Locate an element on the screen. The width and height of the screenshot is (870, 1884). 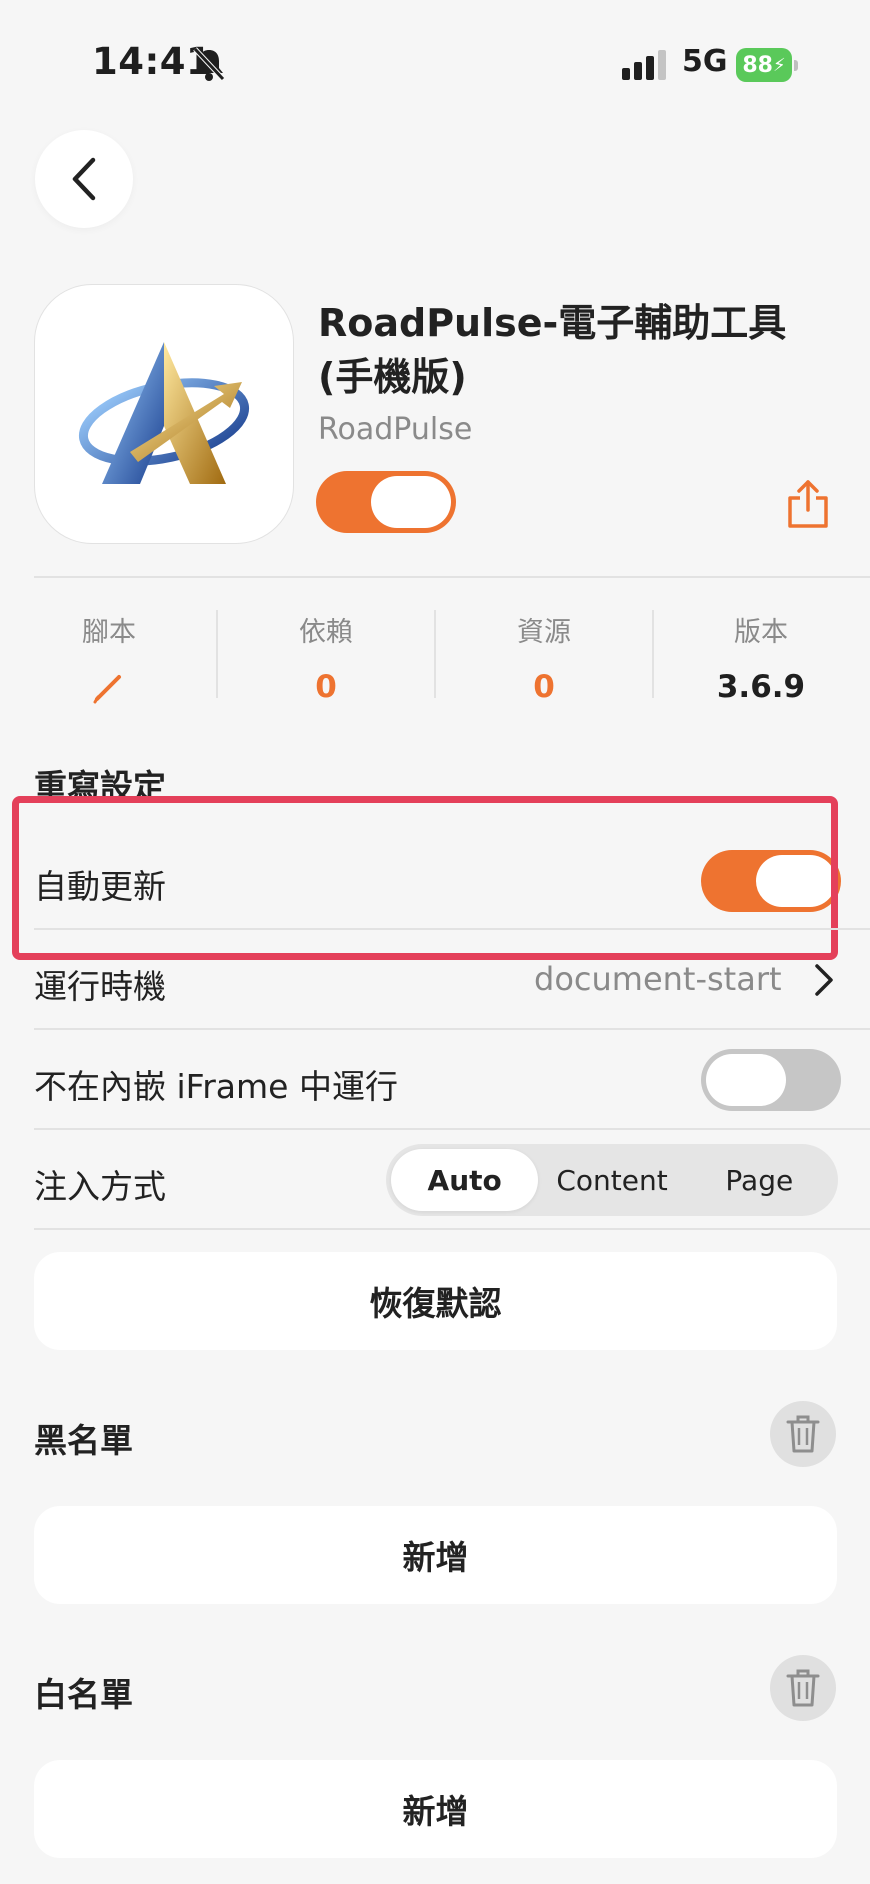
highlight-box is located at coordinates (425, 878).